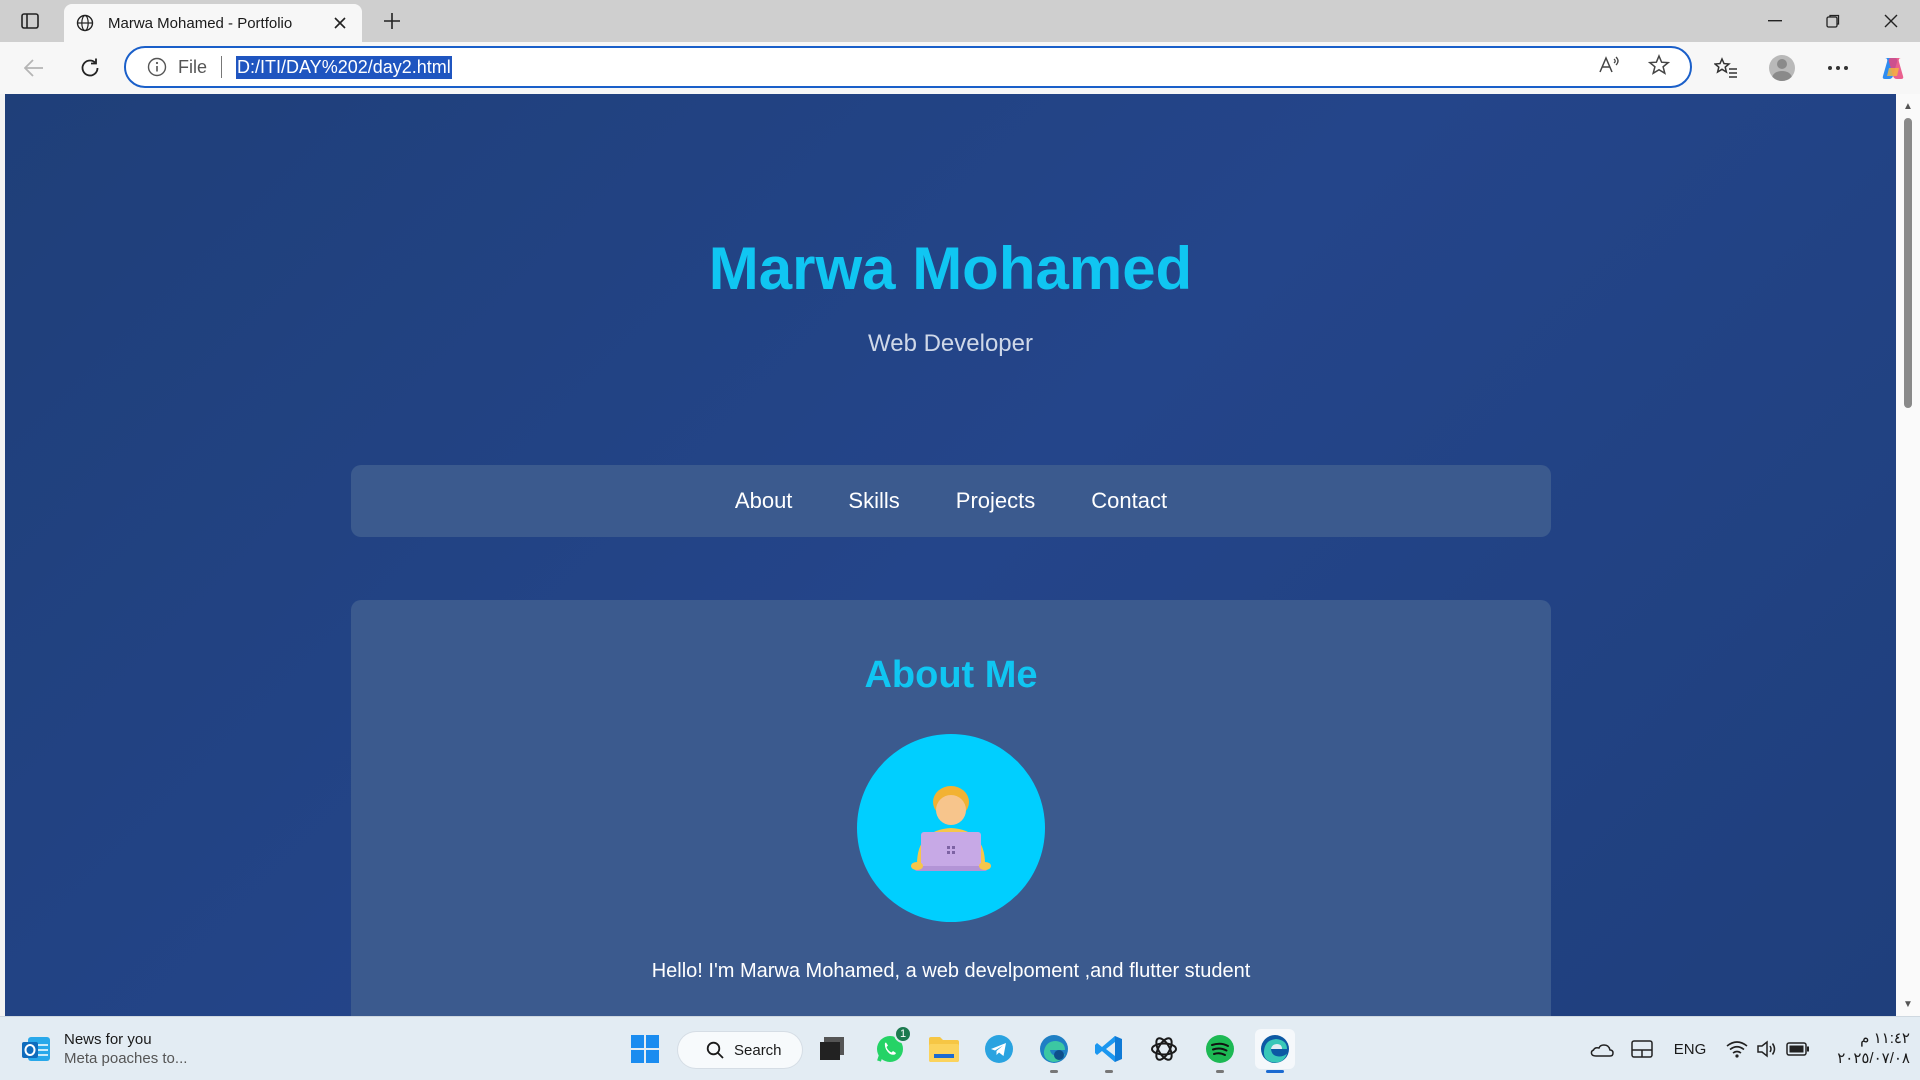  Describe the element at coordinates (1659, 65) in the screenshot. I see `favorite-star-icon` at that location.